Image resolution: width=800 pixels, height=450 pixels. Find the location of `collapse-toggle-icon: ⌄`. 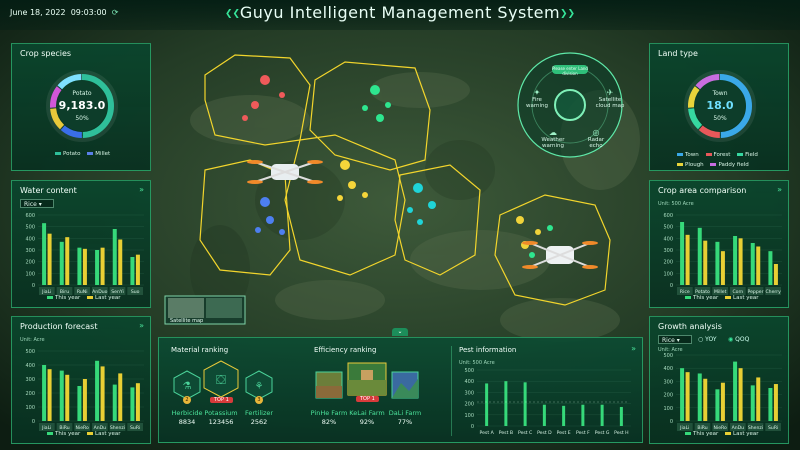

collapse-toggle-icon: ⌄ is located at coordinates (400, 332).